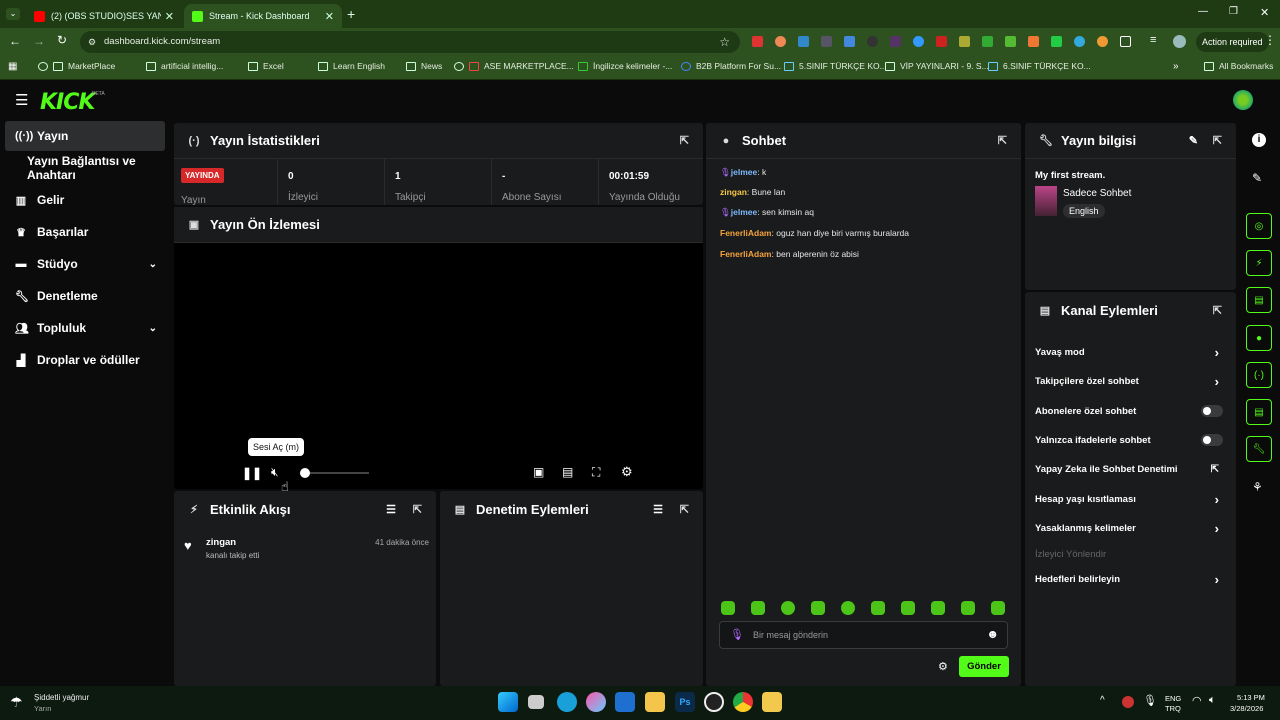 This screenshot has width=1280, height=720. I want to click on obs-icon, so click(714, 702).